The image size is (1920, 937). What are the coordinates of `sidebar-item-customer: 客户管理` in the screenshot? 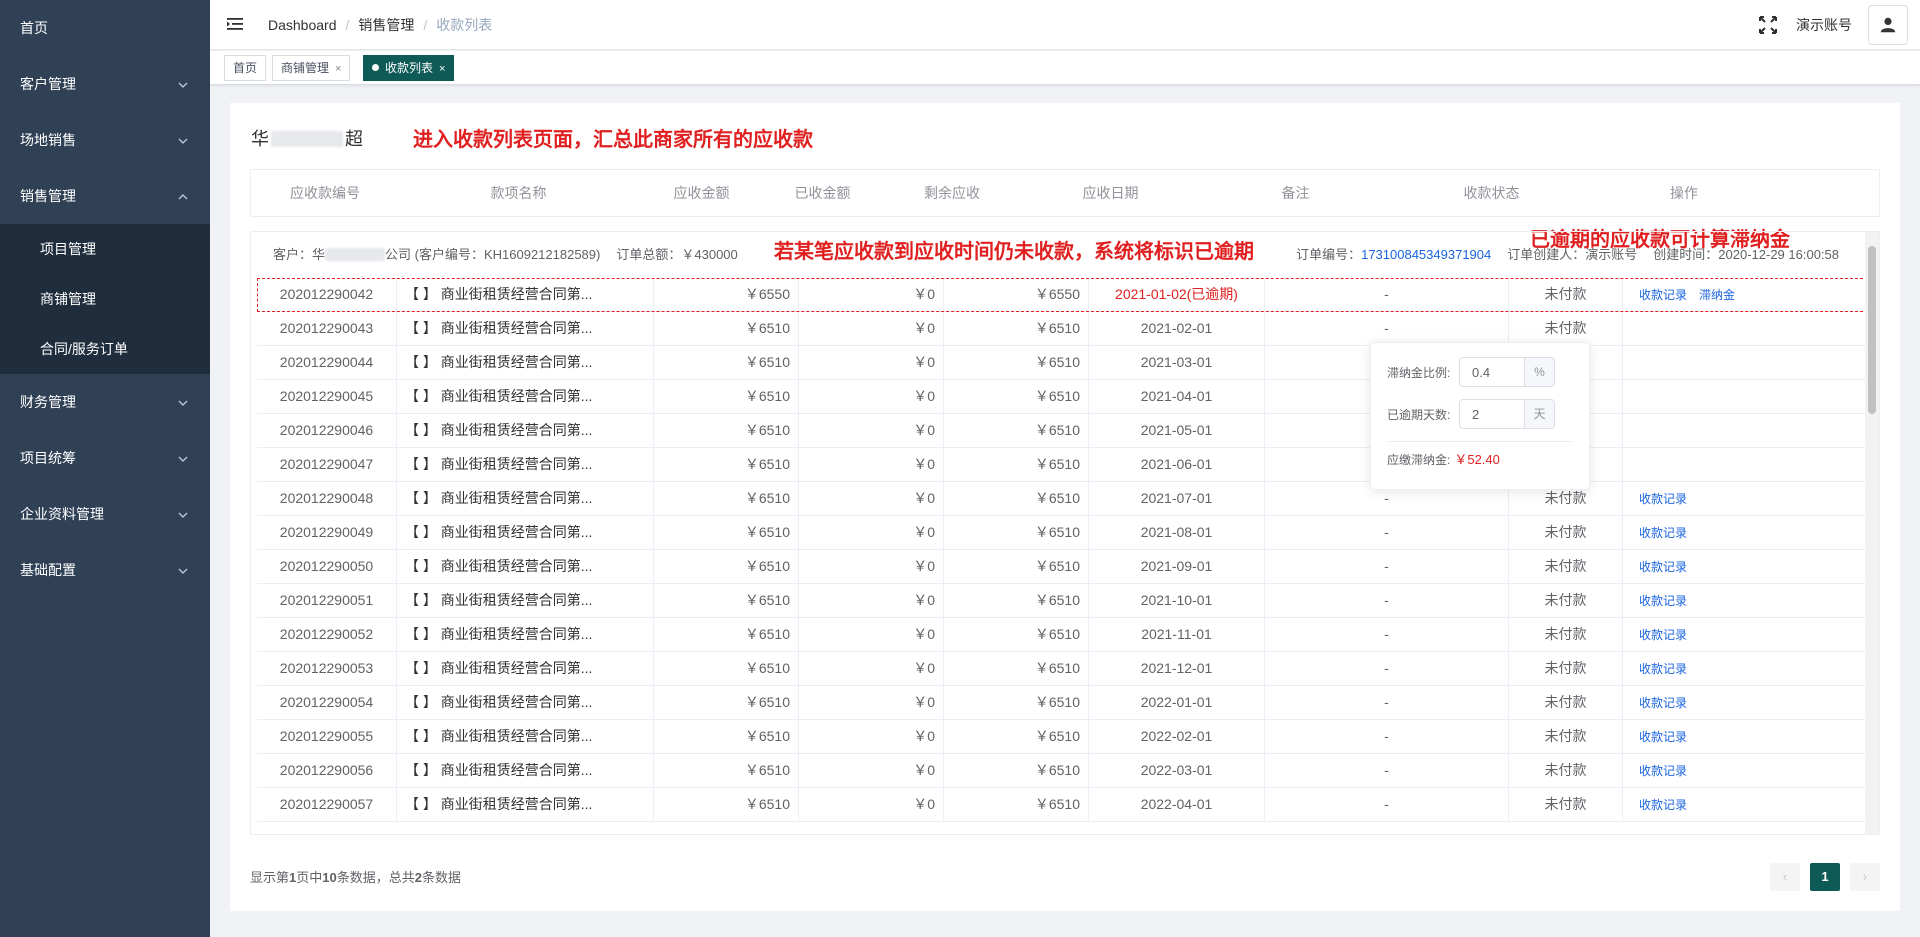 It's located at (105, 84).